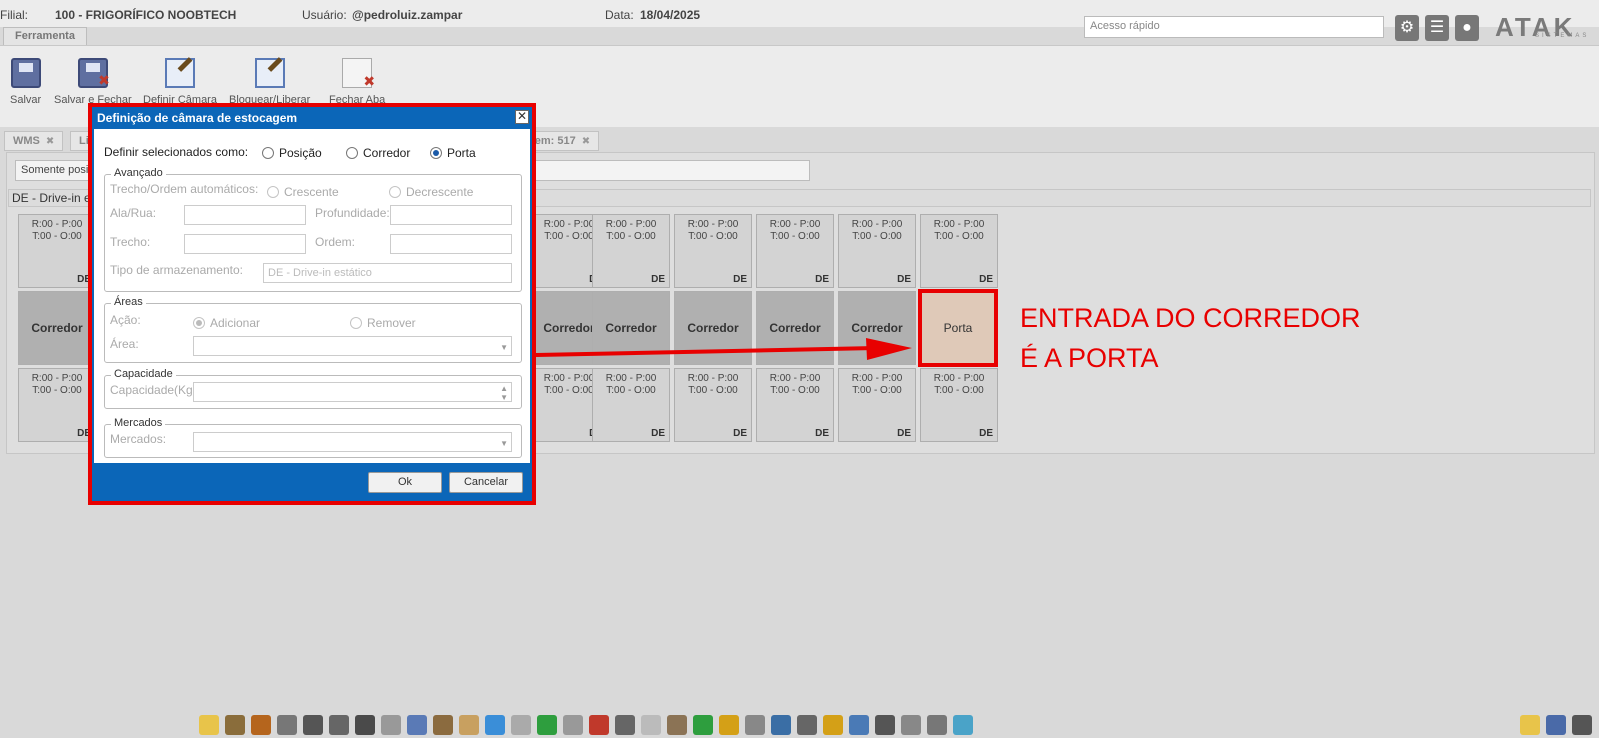 The height and width of the screenshot is (738, 1599). I want to click on ordem-input, so click(451, 244).